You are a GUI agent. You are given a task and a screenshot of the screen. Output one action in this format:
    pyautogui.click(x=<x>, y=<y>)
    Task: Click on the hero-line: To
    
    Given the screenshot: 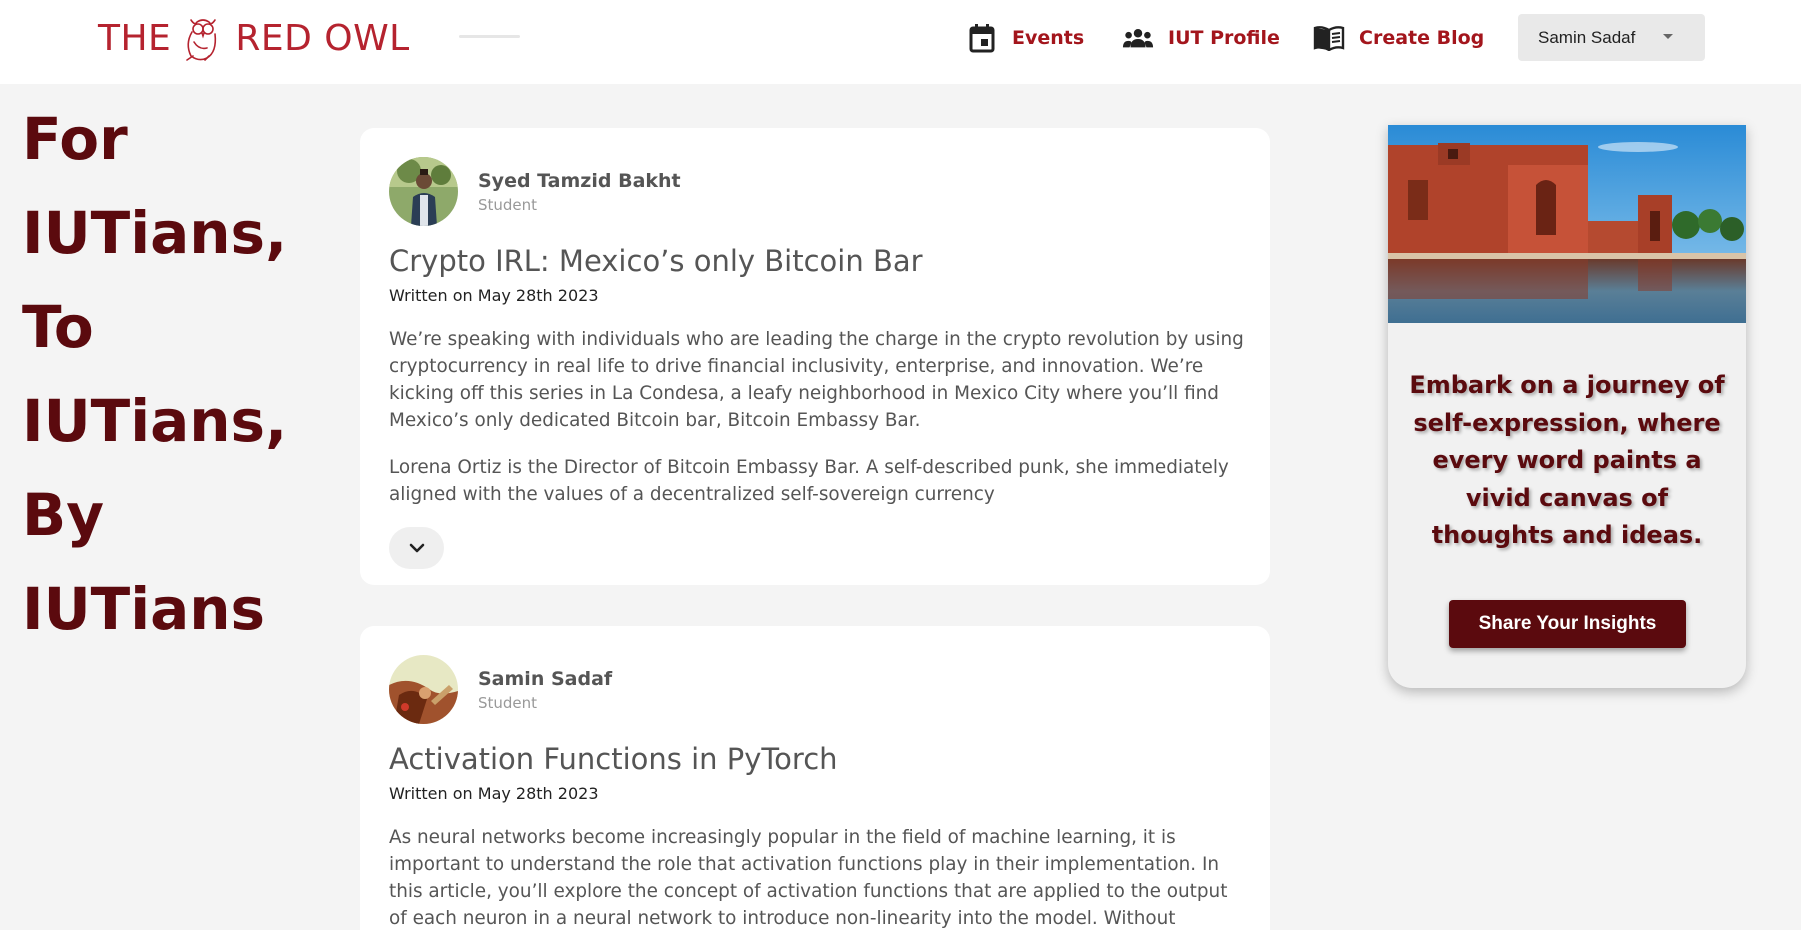 What is the action you would take?
    pyautogui.click(x=58, y=327)
    